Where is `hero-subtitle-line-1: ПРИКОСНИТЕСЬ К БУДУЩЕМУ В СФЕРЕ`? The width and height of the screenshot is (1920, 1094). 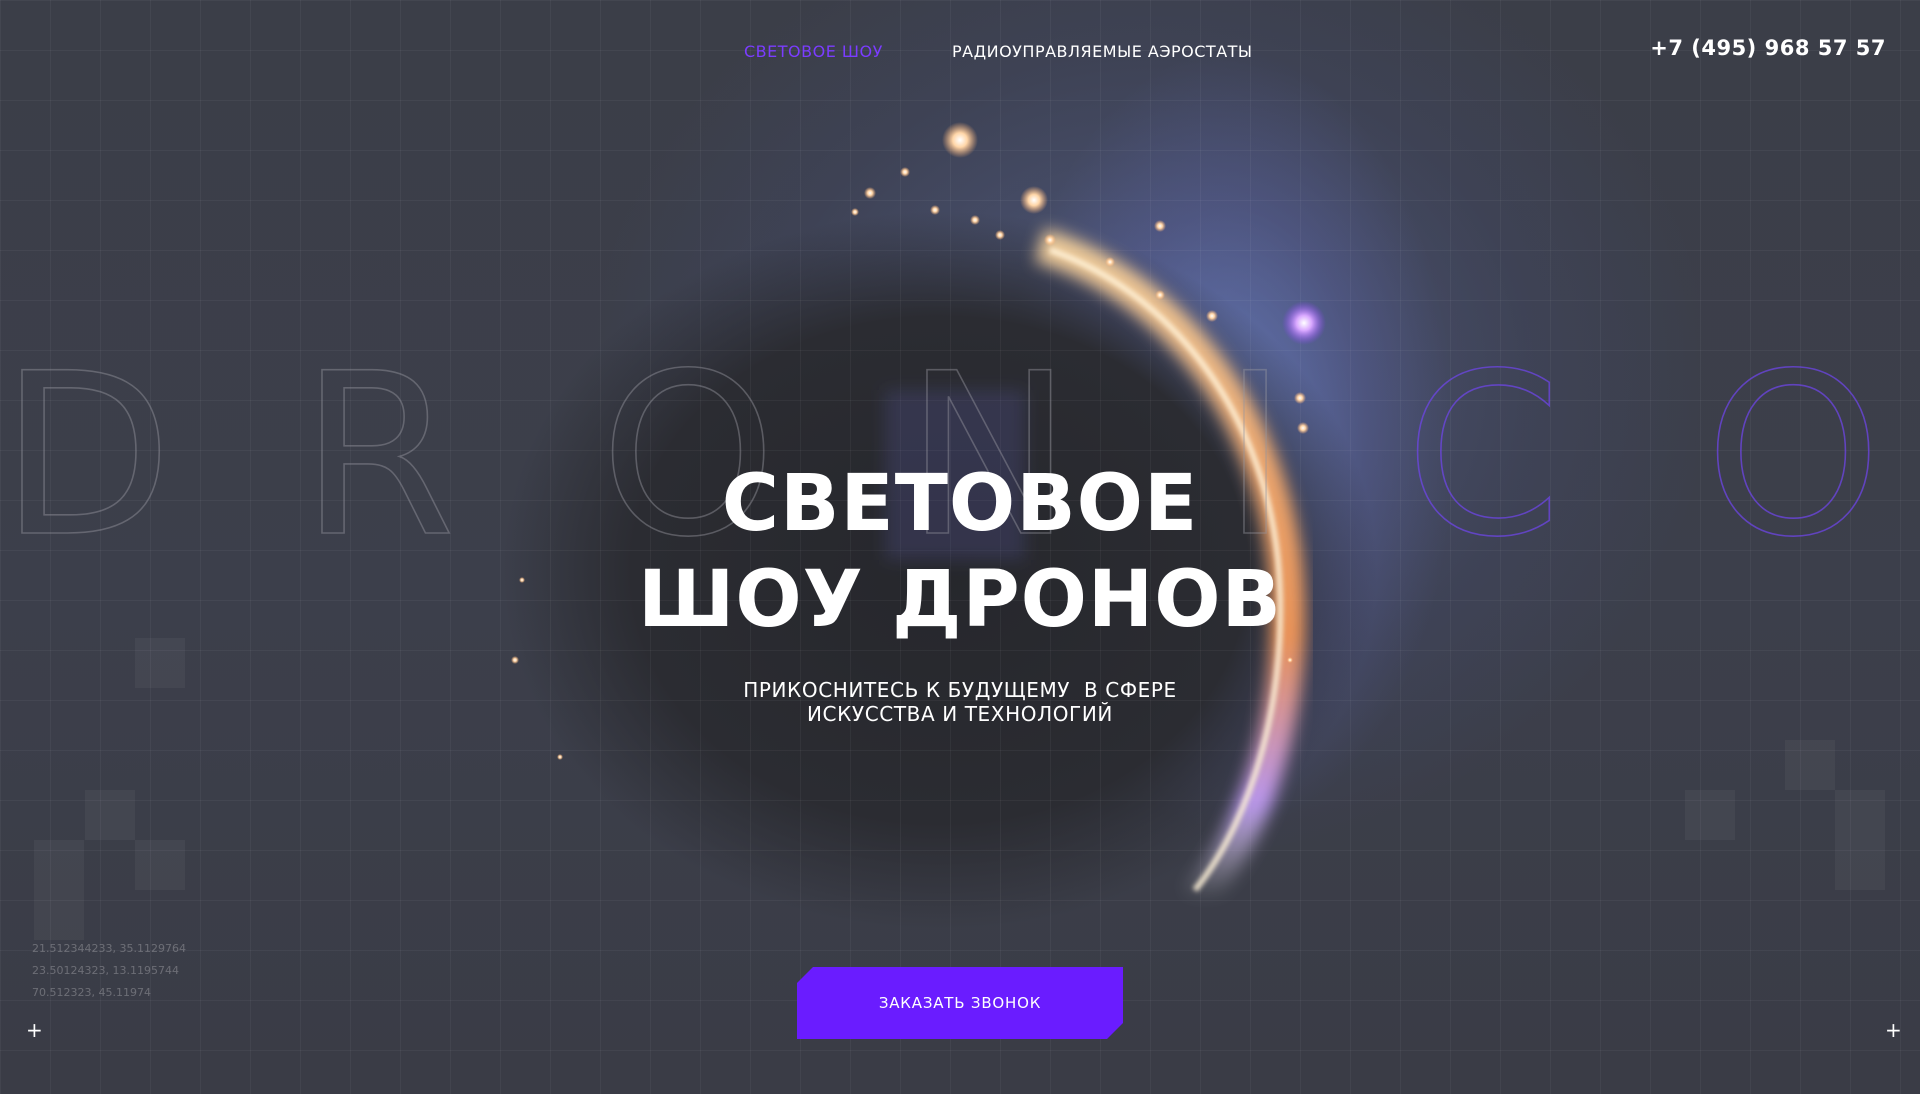
hero-subtitle-line-1: ПРИКОСНИТЕСЬ К БУДУЩЕМУ В СФЕРЕ is located at coordinates (960, 690).